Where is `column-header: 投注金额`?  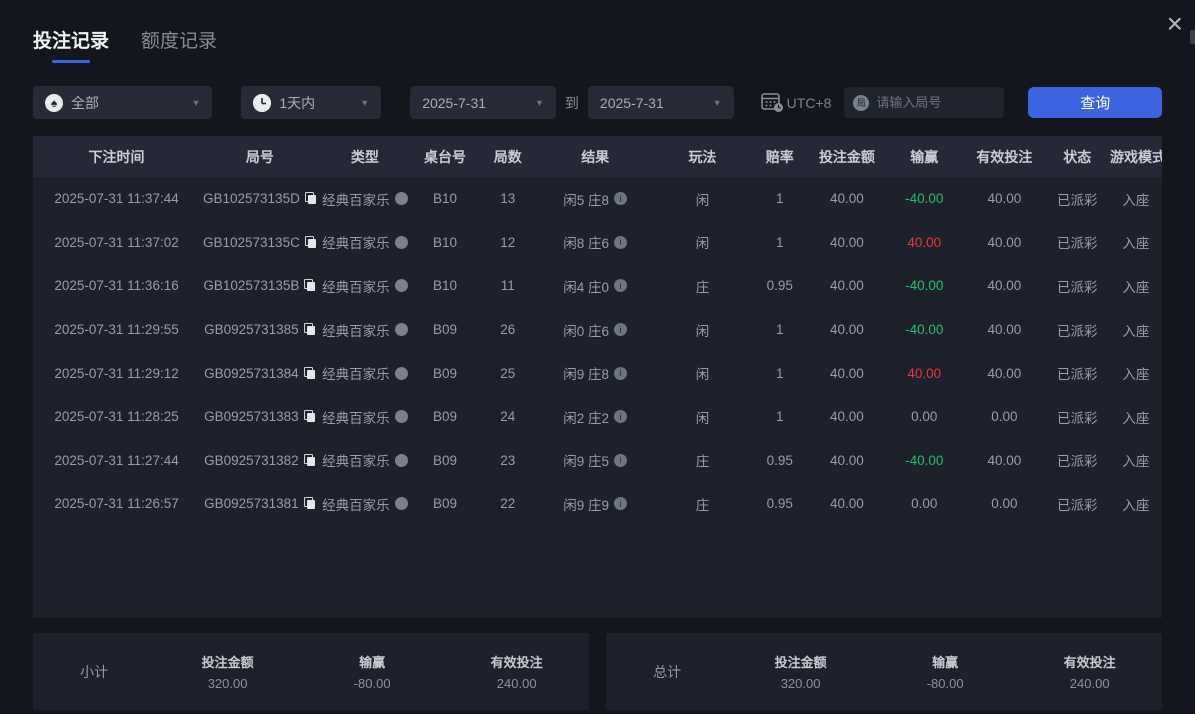
column-header: 投注金额 is located at coordinates (846, 156).